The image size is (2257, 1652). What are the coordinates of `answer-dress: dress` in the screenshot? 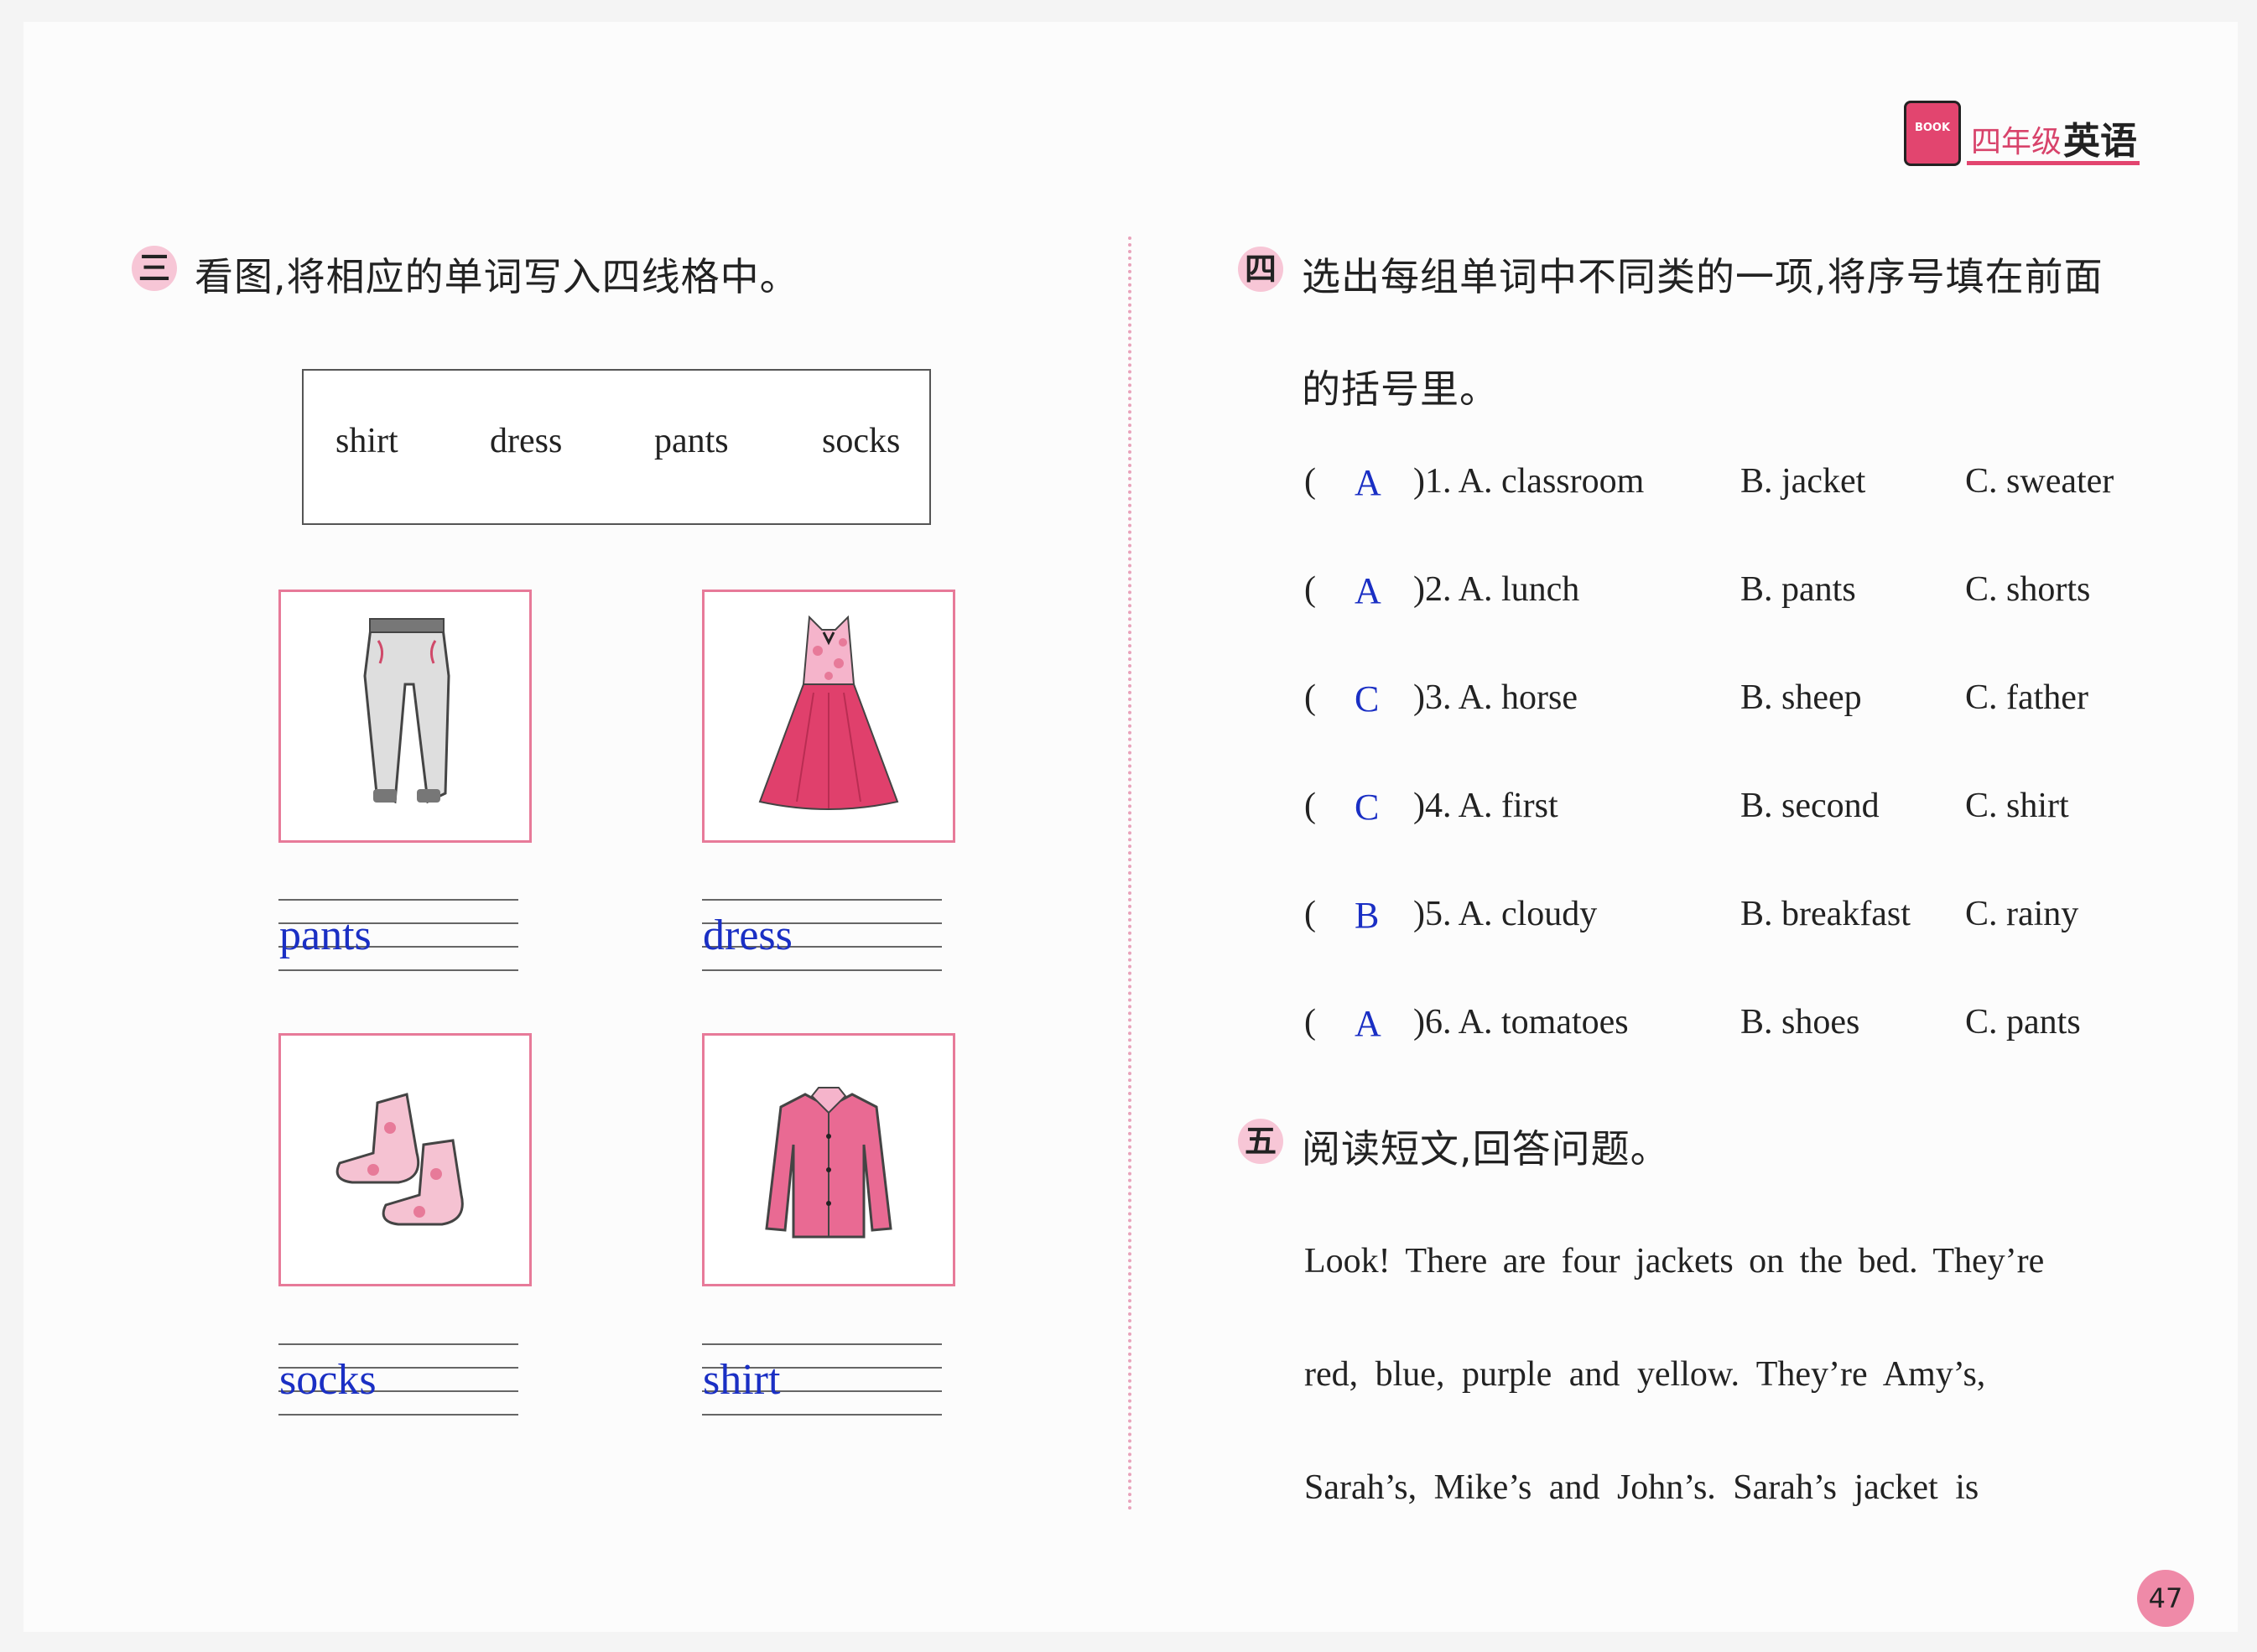 It's located at (748, 935).